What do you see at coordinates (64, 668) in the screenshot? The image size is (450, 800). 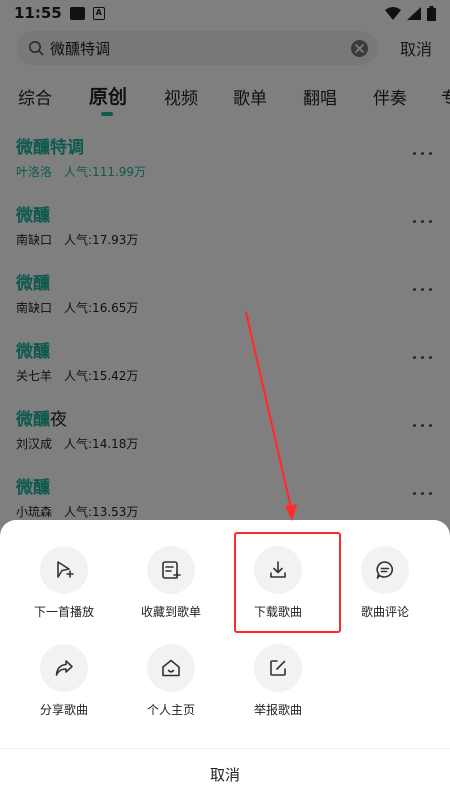 I see `share-icon` at bounding box center [64, 668].